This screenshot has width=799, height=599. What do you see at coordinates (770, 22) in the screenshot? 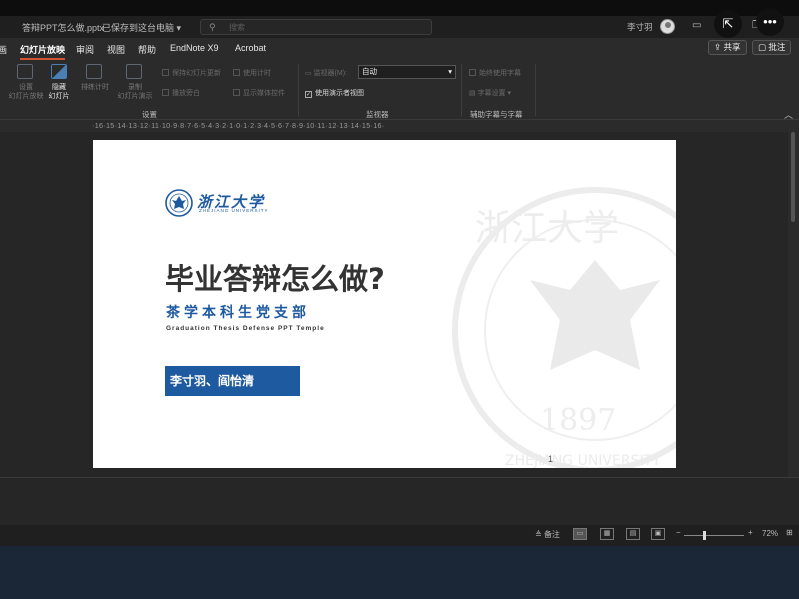
I see `more-options-icon: •••` at bounding box center [770, 22].